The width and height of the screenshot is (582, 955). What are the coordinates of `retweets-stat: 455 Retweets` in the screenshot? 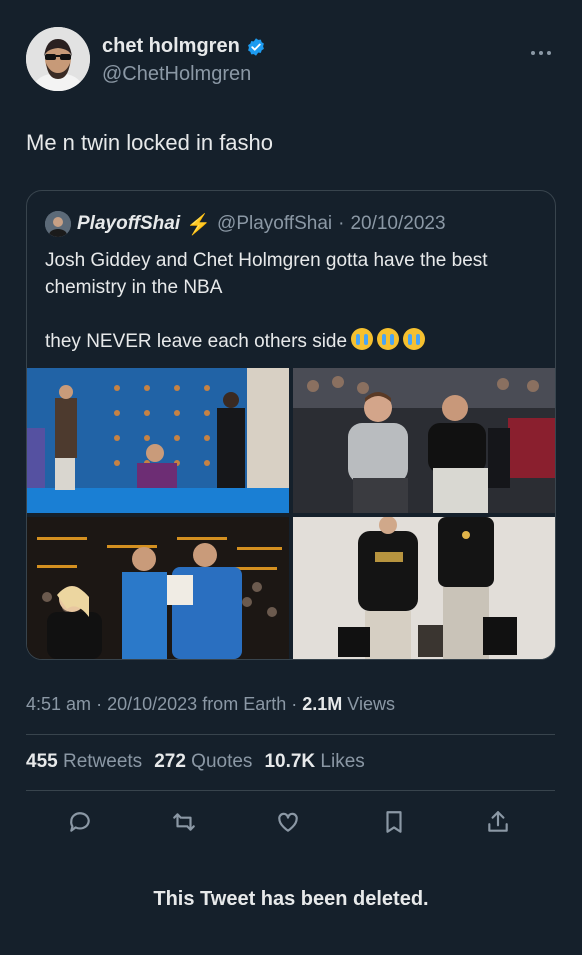 It's located at (84, 762).